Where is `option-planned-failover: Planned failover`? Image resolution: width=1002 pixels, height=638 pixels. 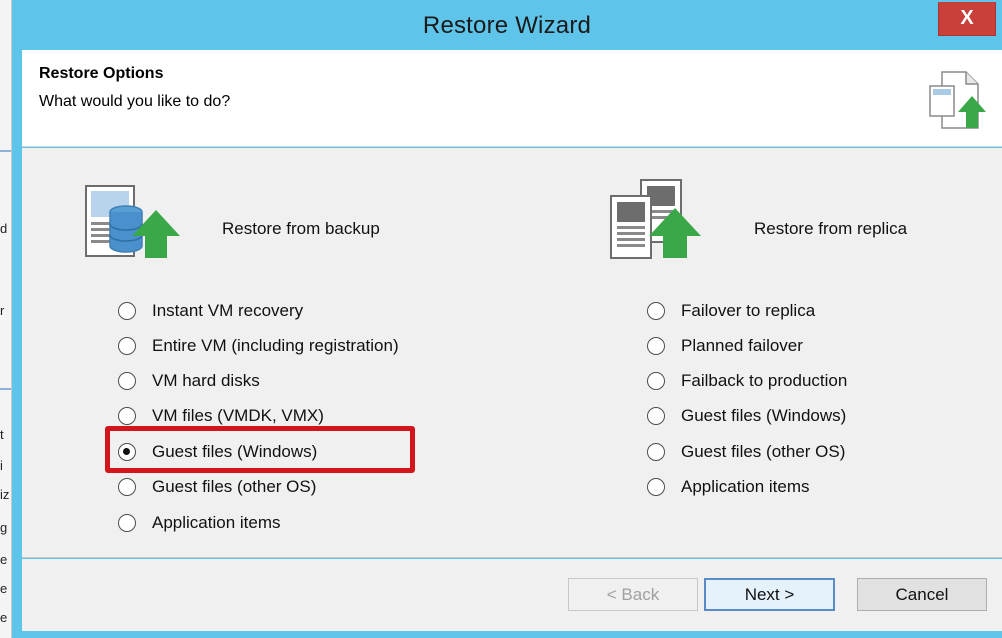
option-planned-failover: Planned failover is located at coordinates (725, 346).